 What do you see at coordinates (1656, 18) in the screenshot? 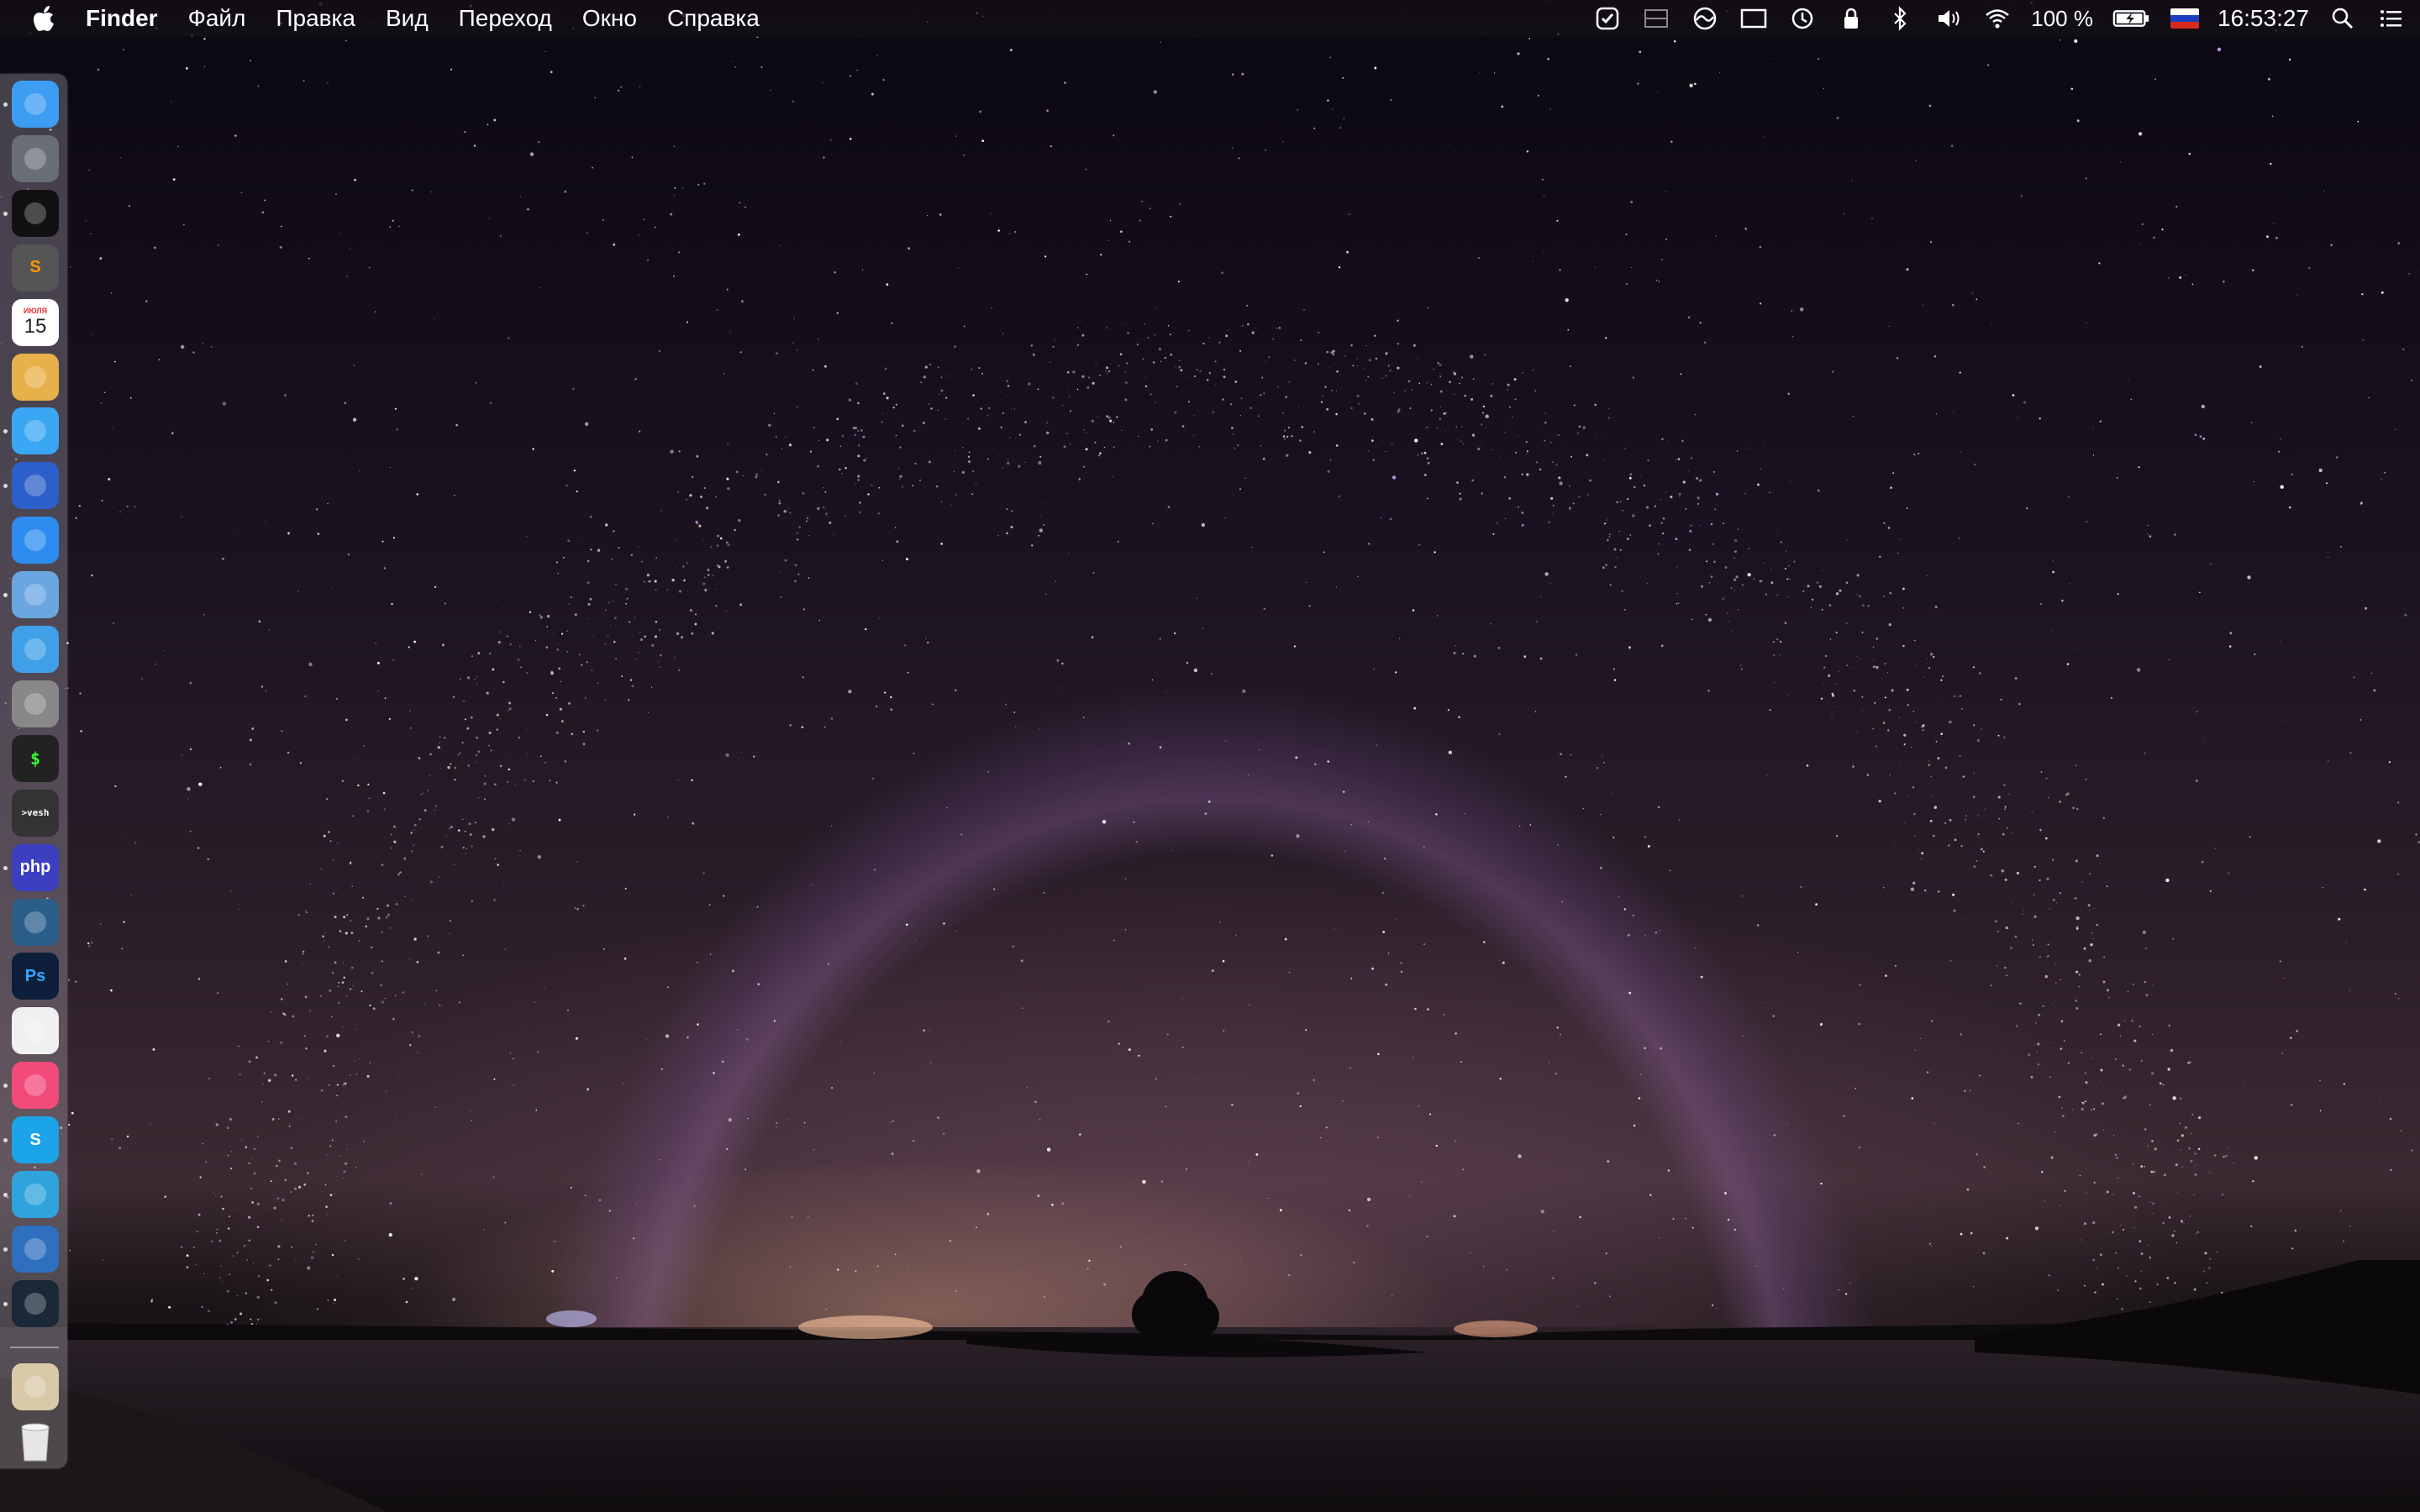
I see `menu-meters-icon` at bounding box center [1656, 18].